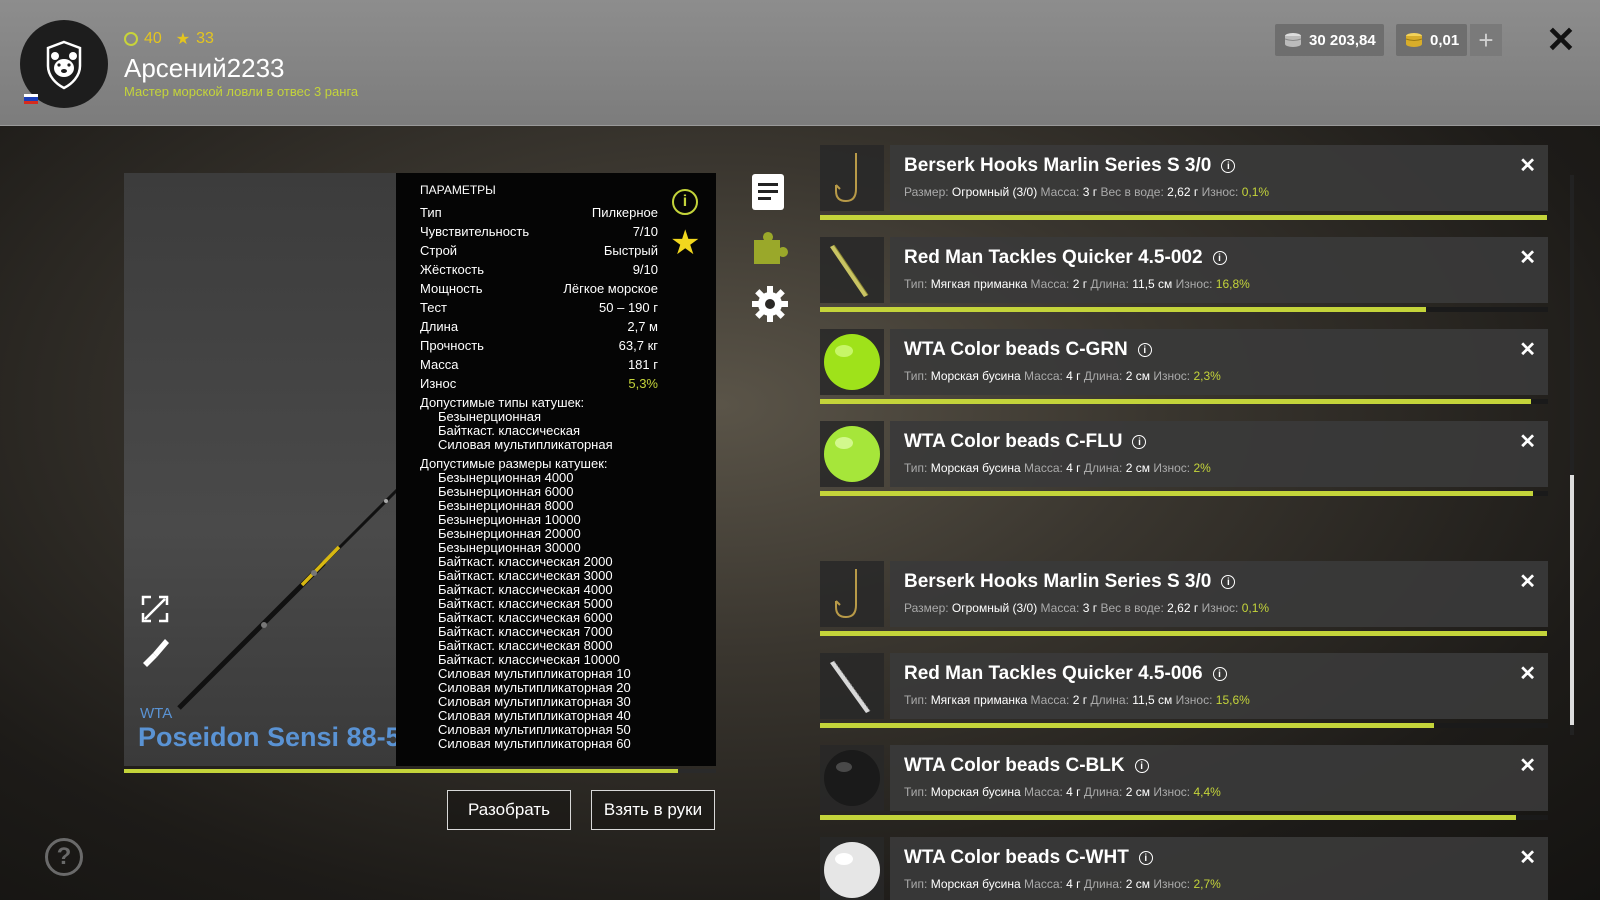 This screenshot has width=1600, height=900. I want to click on fullscreen-icon, so click(155, 609).